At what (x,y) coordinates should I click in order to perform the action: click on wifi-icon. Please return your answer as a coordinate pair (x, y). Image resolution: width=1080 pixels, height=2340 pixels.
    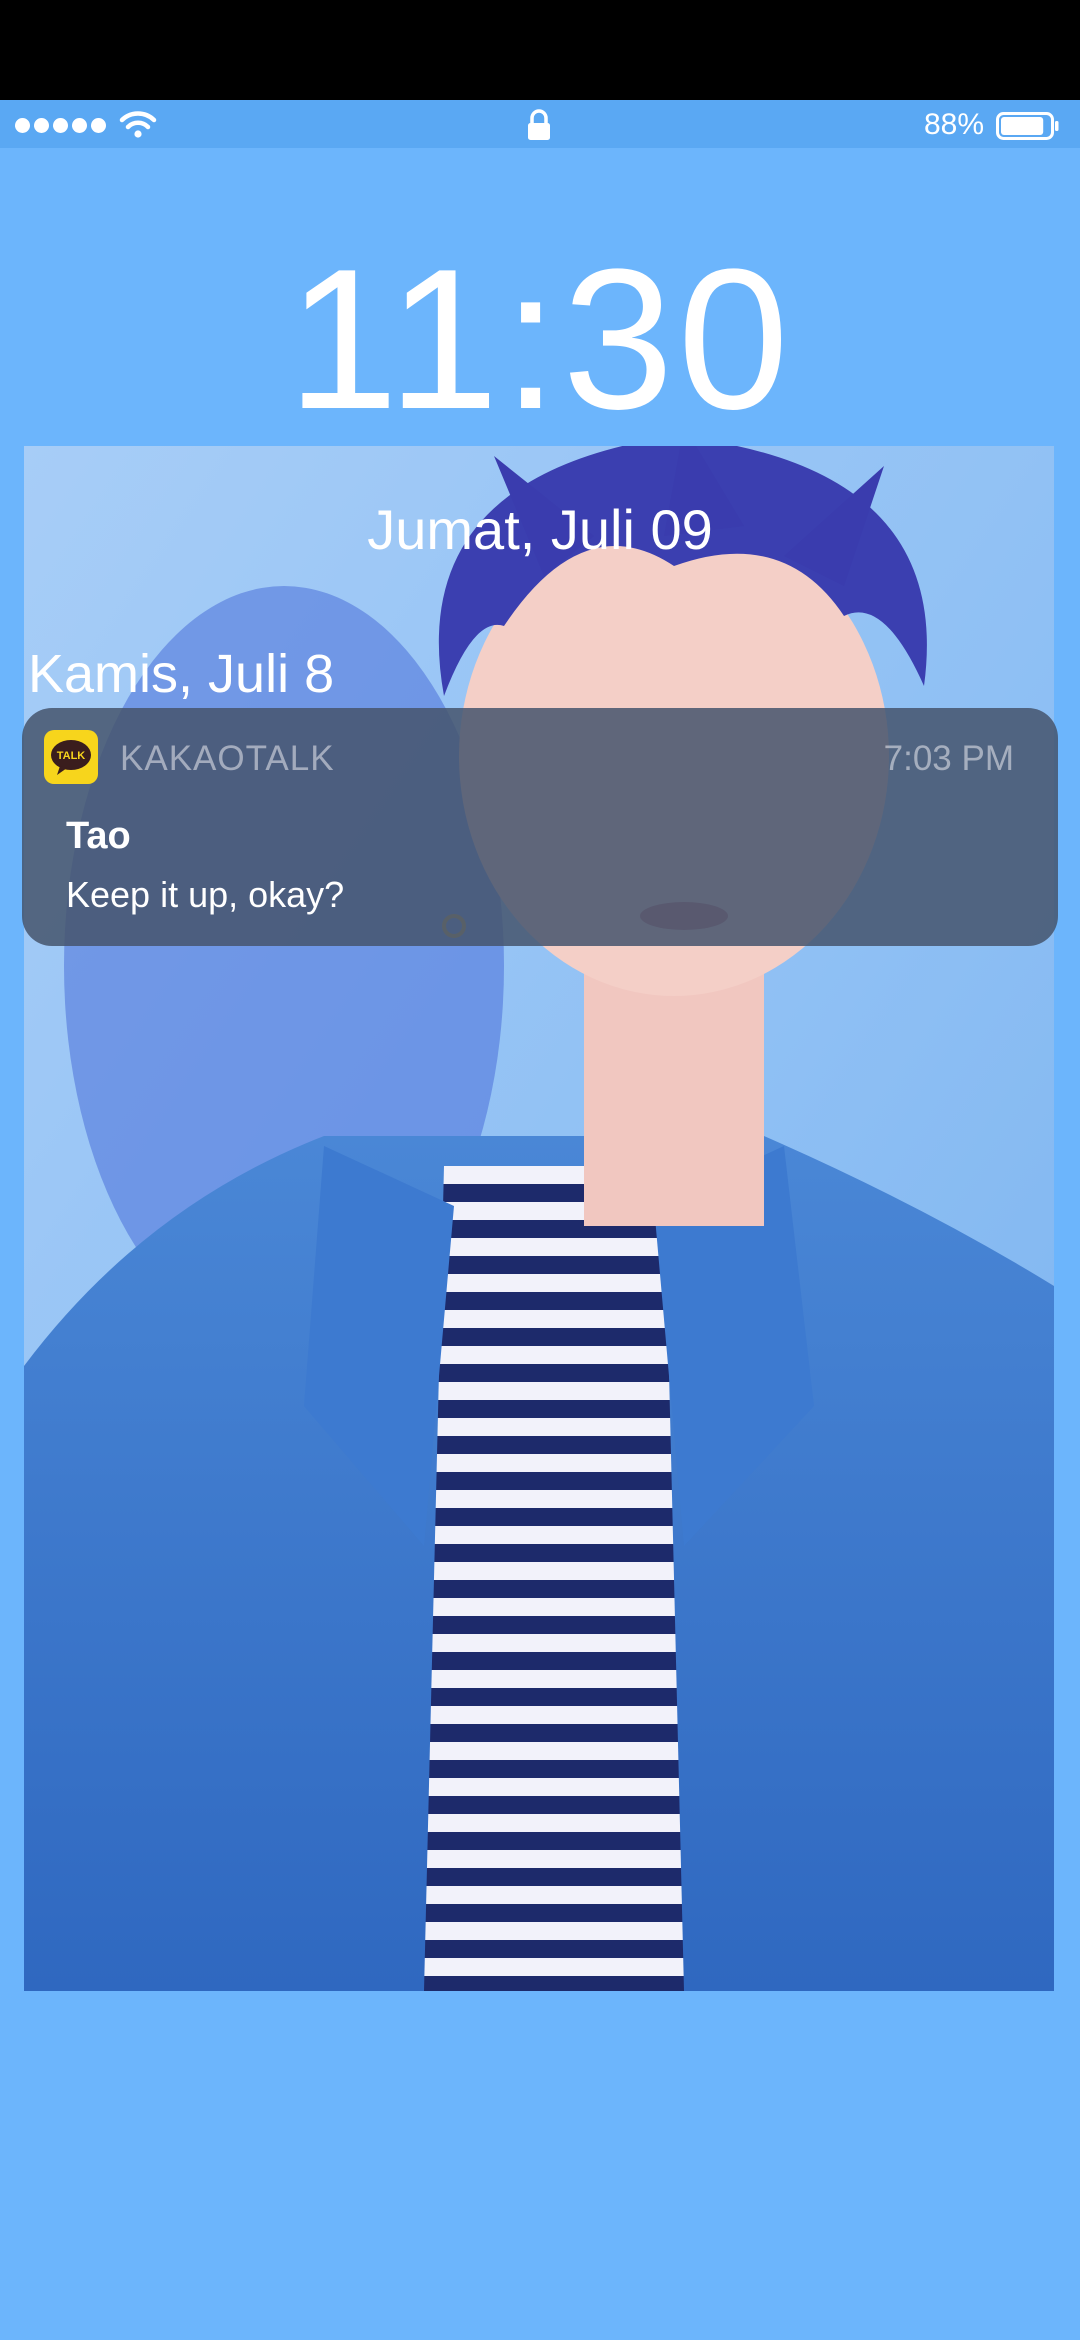
    Looking at the image, I should click on (138, 124).